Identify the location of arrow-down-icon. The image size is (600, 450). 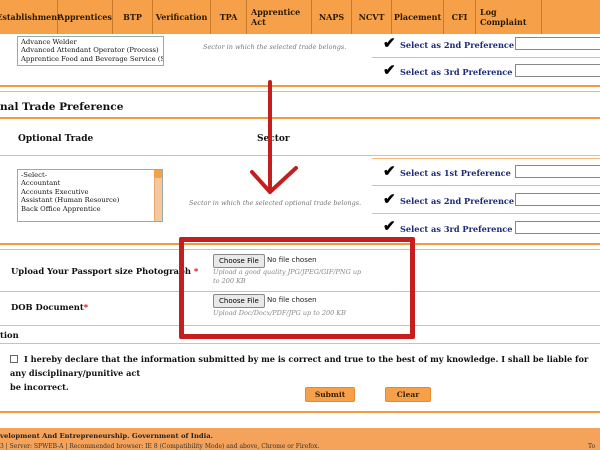
(274, 137).